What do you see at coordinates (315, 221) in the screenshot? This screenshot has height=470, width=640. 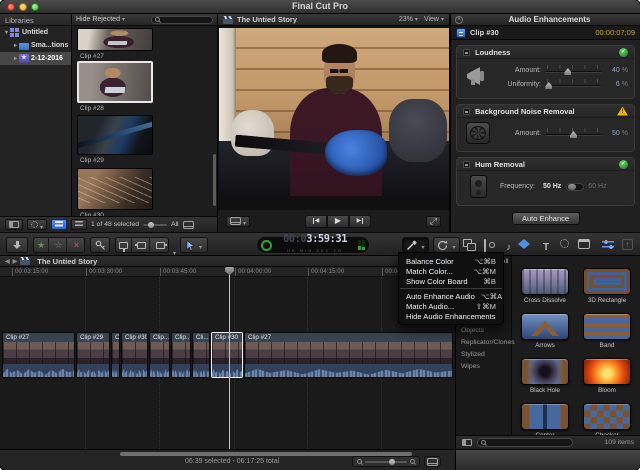 I see `previous-frame-button: ◀` at bounding box center [315, 221].